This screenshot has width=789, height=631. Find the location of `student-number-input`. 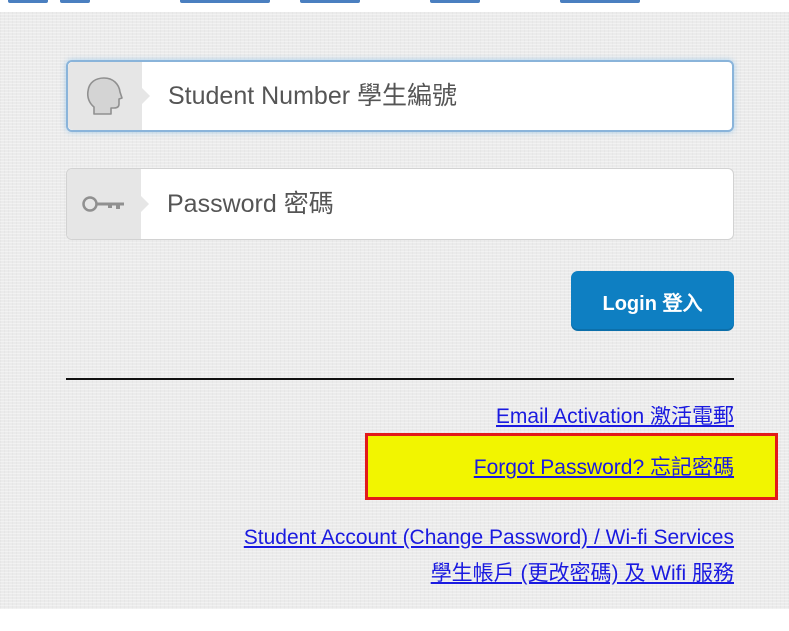

student-number-input is located at coordinates (442, 96).